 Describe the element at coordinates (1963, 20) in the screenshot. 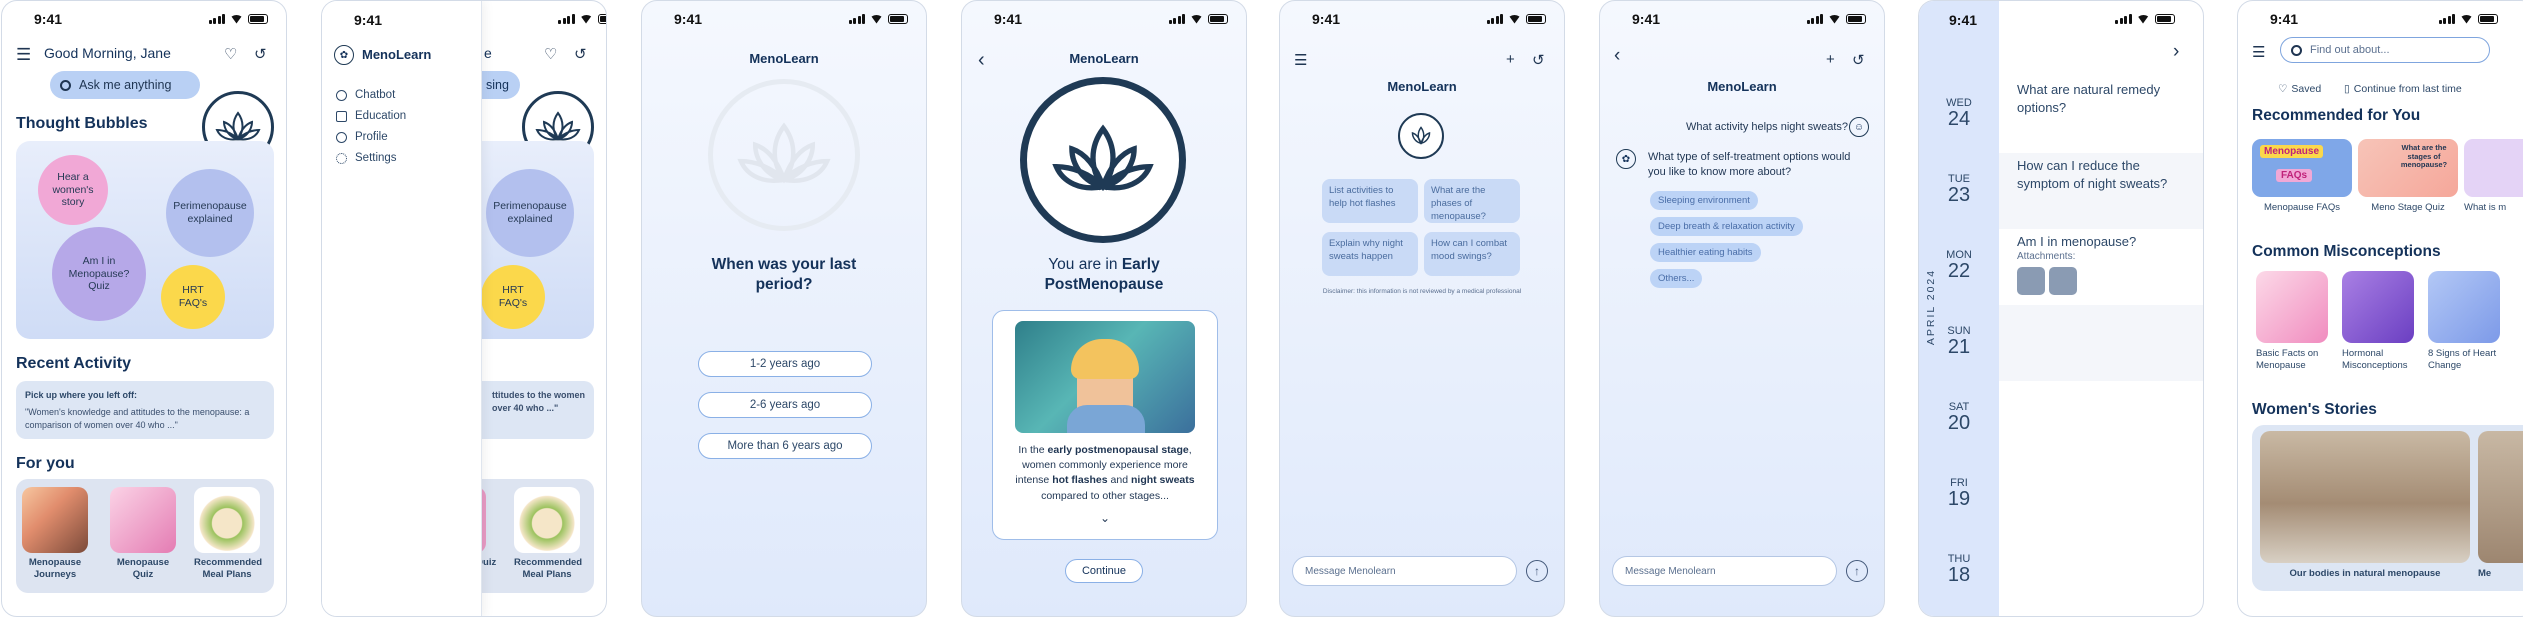

I see `status-time: 9:41` at that location.